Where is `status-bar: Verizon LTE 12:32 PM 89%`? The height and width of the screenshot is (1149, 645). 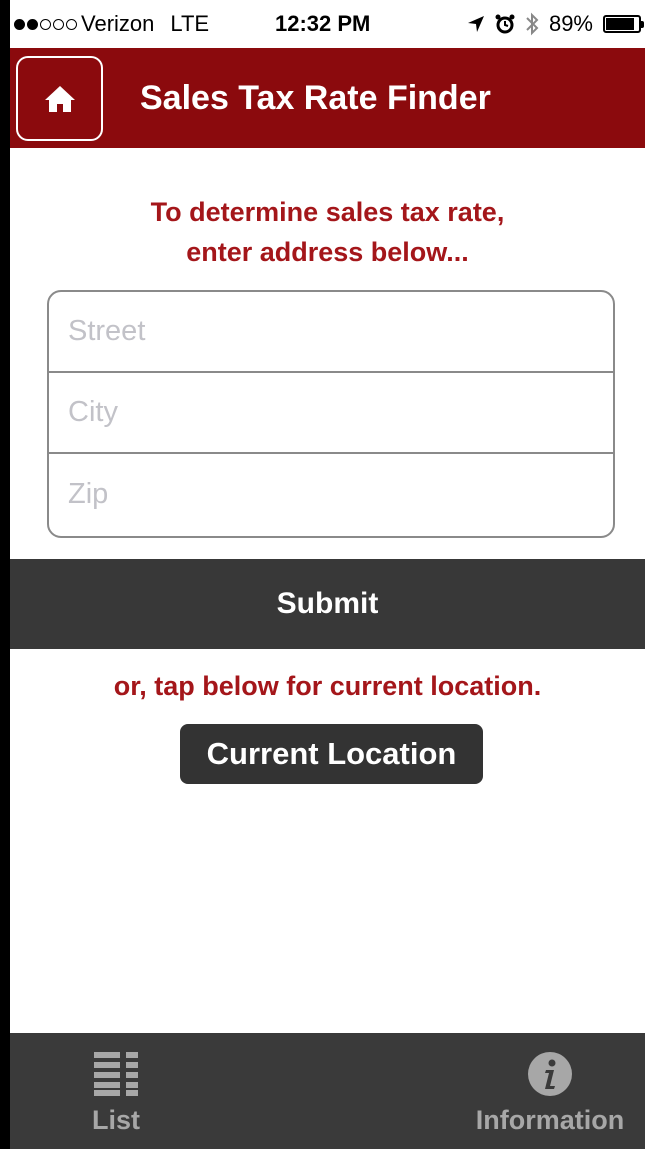
status-bar: Verizon LTE 12:32 PM 89% is located at coordinates (327, 24).